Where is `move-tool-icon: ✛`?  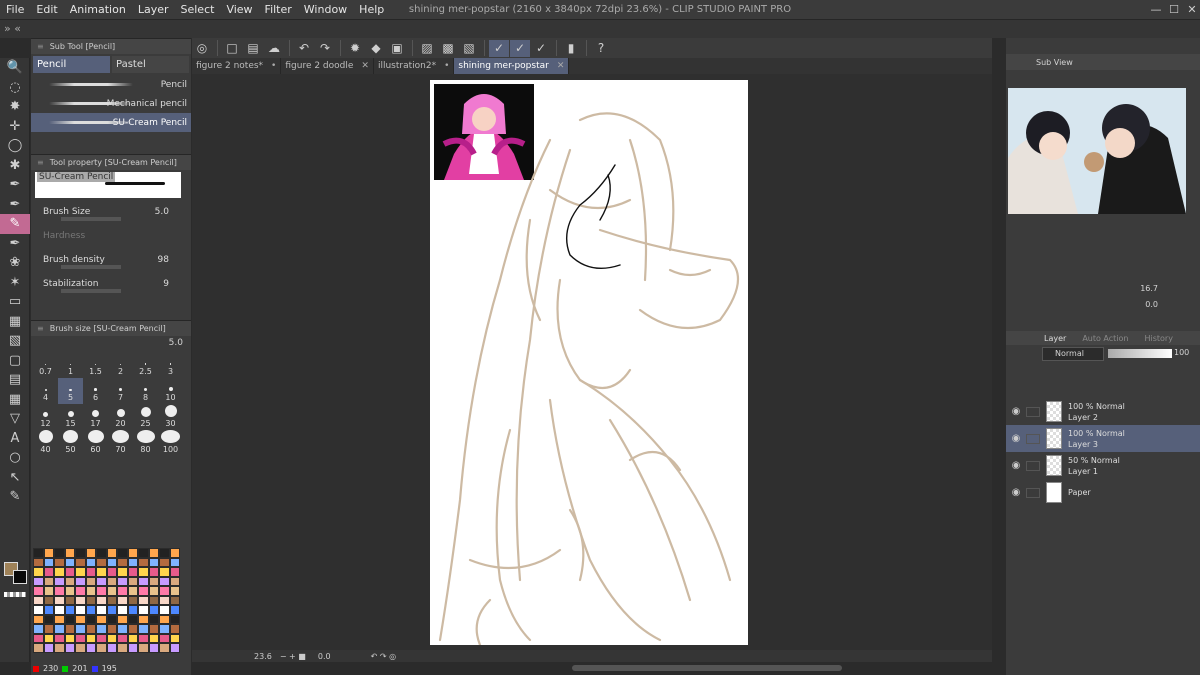 move-tool-icon: ✛ is located at coordinates (15, 127).